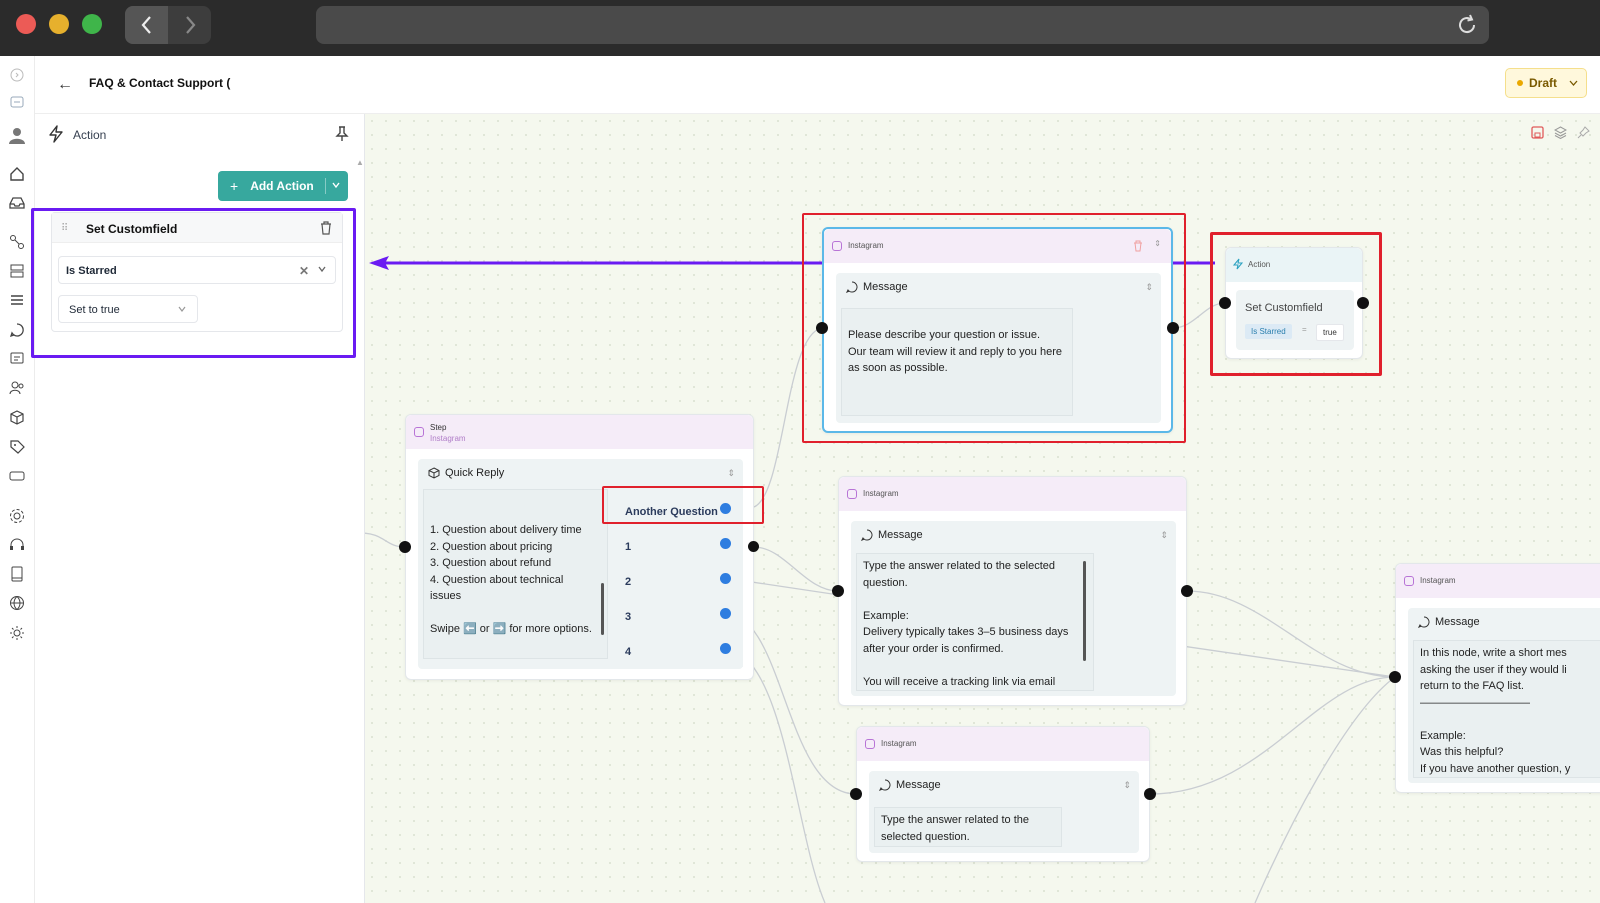 This screenshot has height=903, width=1600. What do you see at coordinates (17, 418) in the screenshot?
I see `package-icon` at bounding box center [17, 418].